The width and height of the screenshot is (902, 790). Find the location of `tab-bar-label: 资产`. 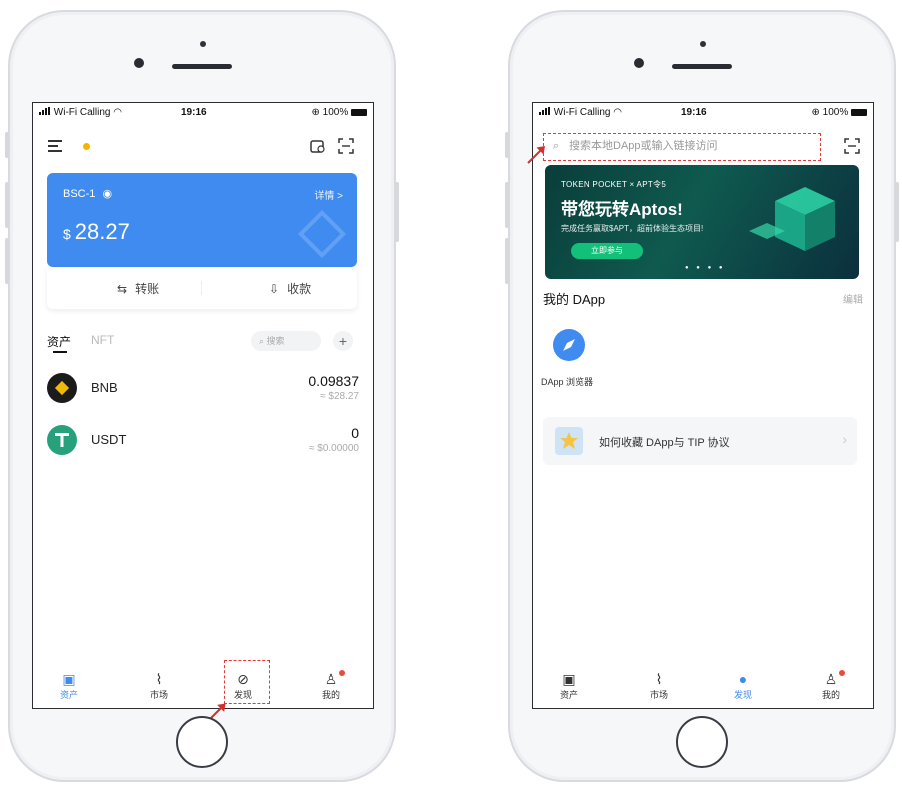

tab-bar-label: 资产 is located at coordinates (68, 695).